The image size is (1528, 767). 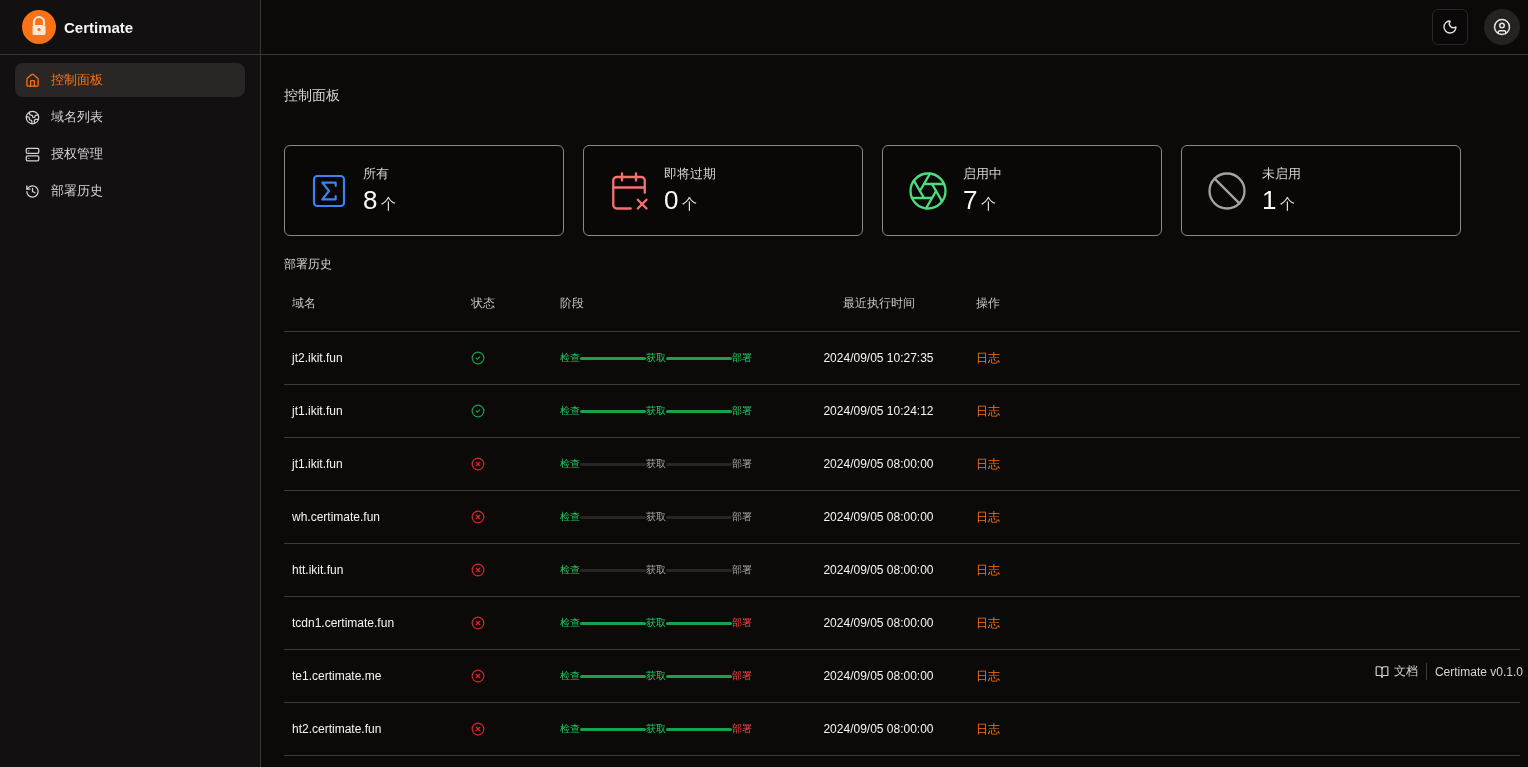 What do you see at coordinates (1400, 671) in the screenshot?
I see `docs-link: 文档` at bounding box center [1400, 671].